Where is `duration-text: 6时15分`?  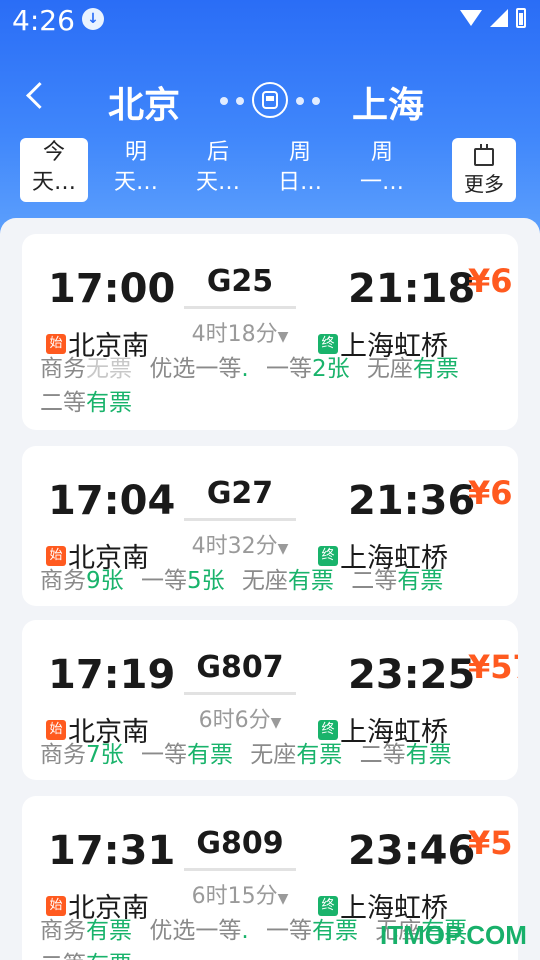
duration-text: 6时15分 is located at coordinates (234, 896).